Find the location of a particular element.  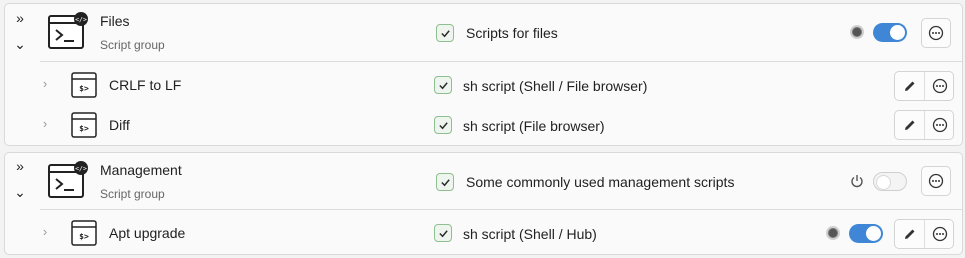

group-title: Management is located at coordinates (141, 170).